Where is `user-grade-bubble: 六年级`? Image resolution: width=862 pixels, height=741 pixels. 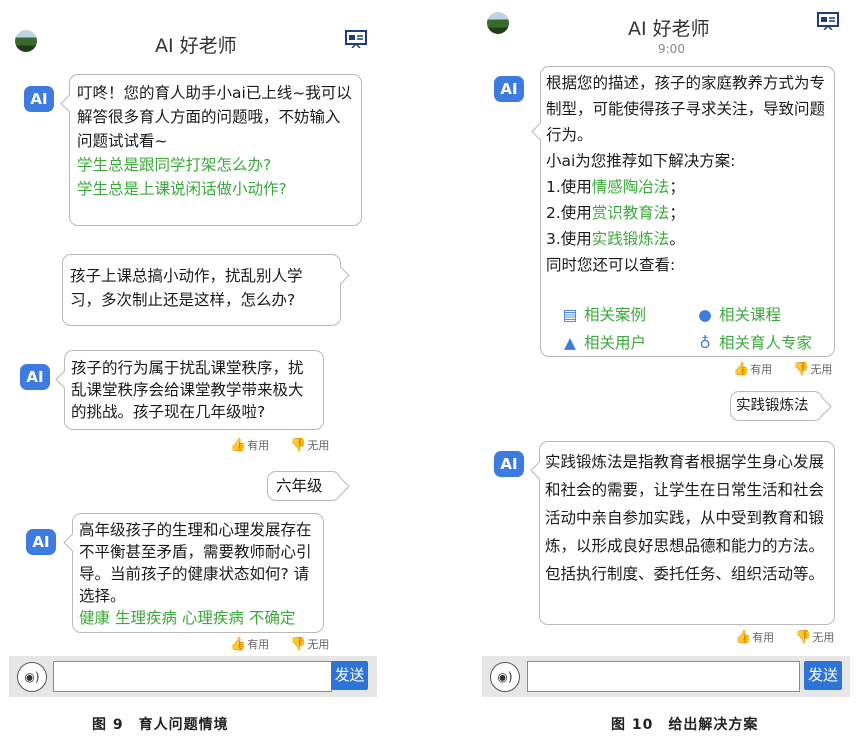 user-grade-bubble: 六年级 is located at coordinates (308, 486).